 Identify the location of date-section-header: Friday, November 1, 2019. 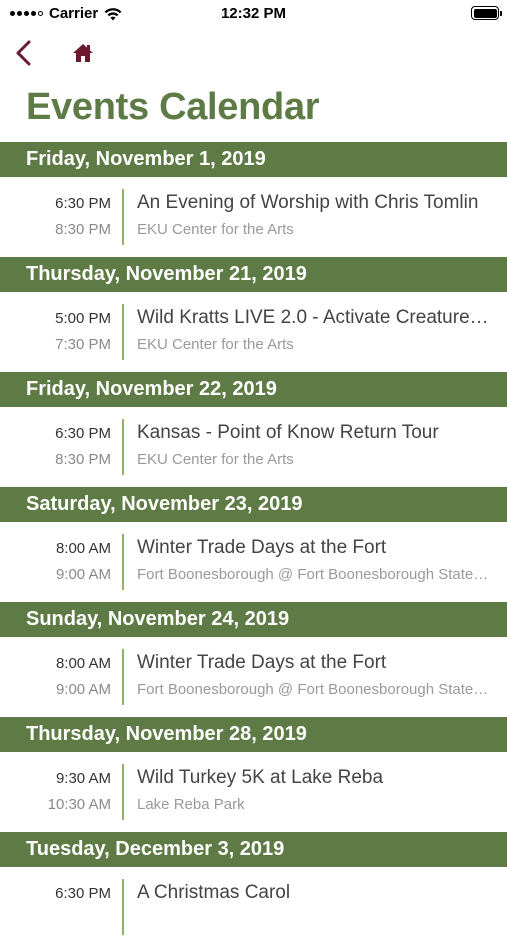
(253, 159).